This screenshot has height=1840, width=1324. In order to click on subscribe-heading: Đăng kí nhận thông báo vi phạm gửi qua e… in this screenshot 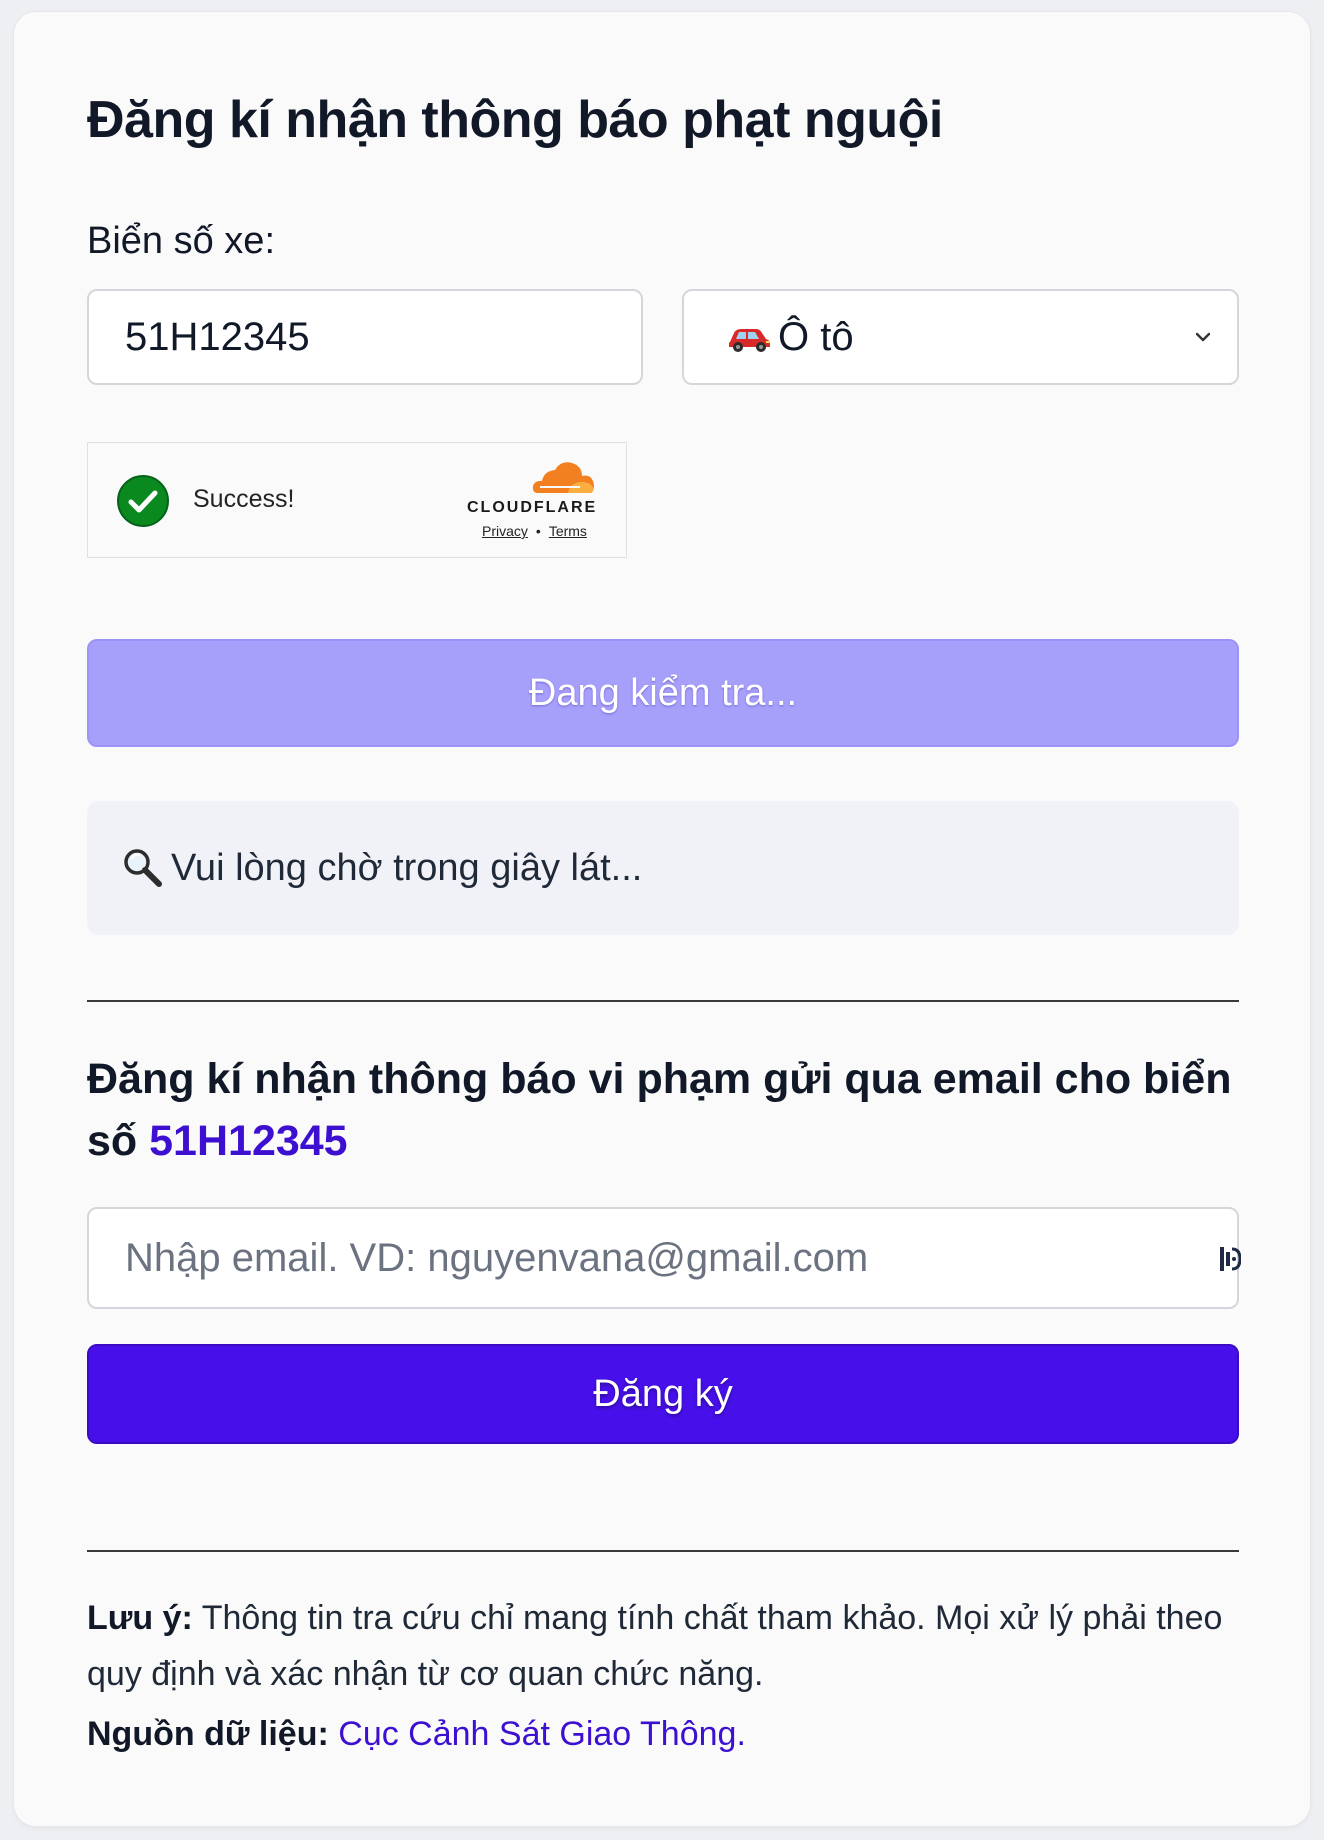, I will do `click(667, 1110)`.